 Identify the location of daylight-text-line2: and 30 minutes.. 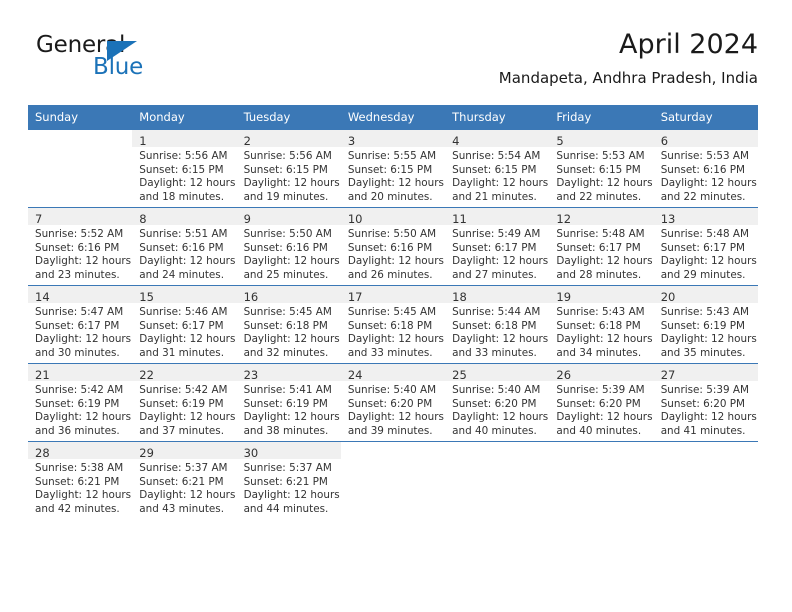
(77, 352).